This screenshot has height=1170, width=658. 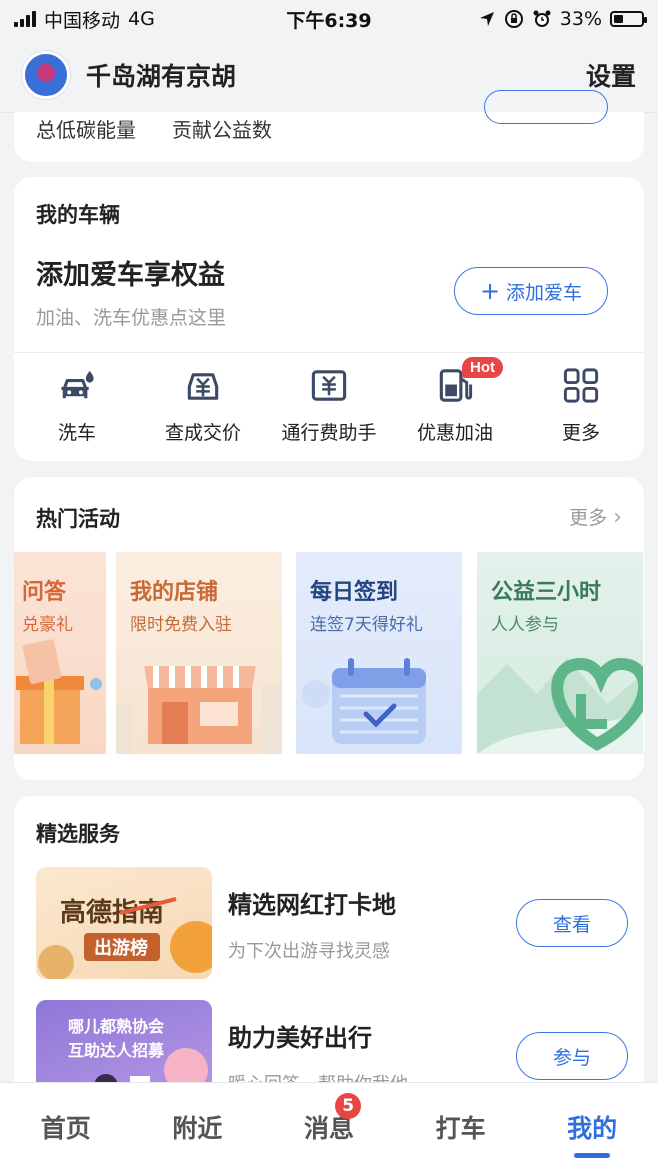 I want to click on signal-icon, so click(x=25, y=19).